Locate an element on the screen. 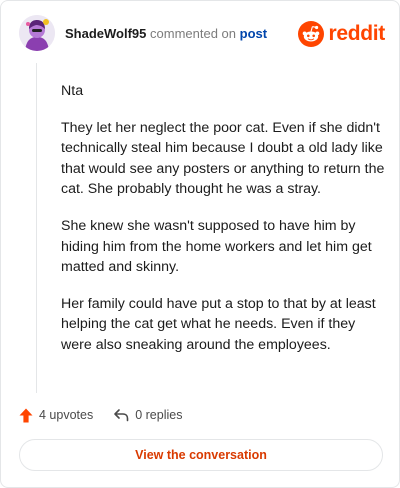 This screenshot has height=488, width=400. action-text: commented on is located at coordinates (193, 33).